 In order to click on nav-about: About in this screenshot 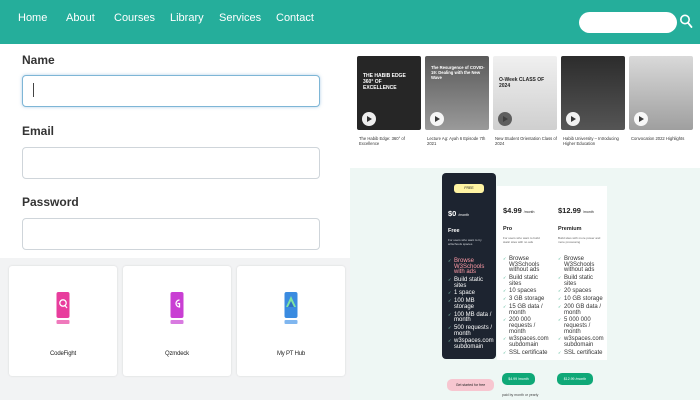, I will do `click(80, 18)`.